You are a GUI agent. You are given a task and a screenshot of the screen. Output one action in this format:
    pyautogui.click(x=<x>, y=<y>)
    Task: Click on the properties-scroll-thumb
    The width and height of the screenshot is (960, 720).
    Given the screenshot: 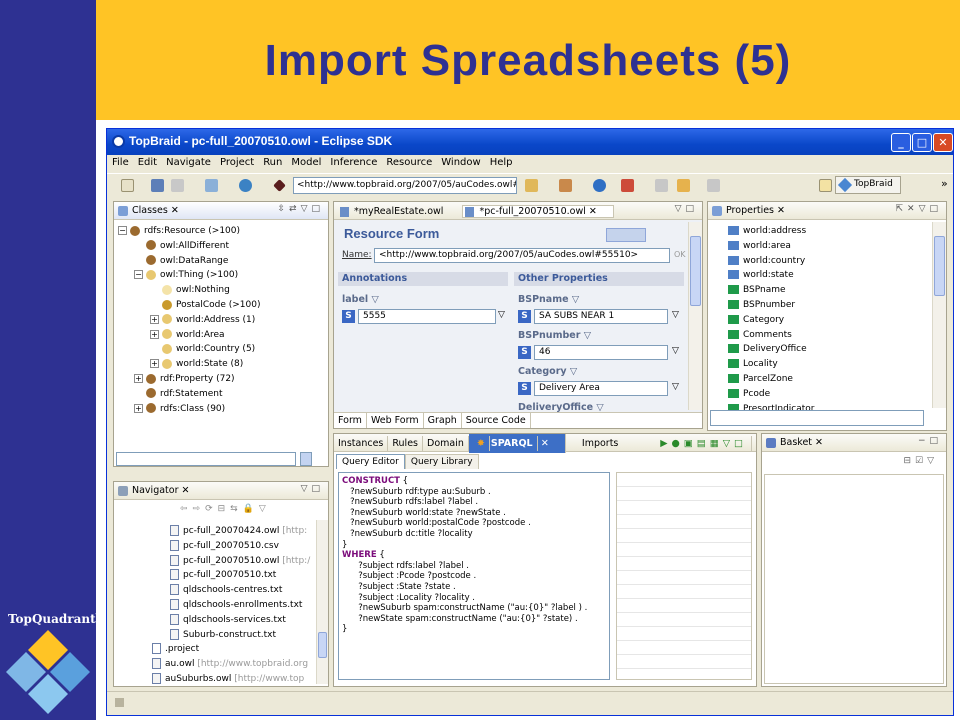 What is the action you would take?
    pyautogui.click(x=939, y=266)
    